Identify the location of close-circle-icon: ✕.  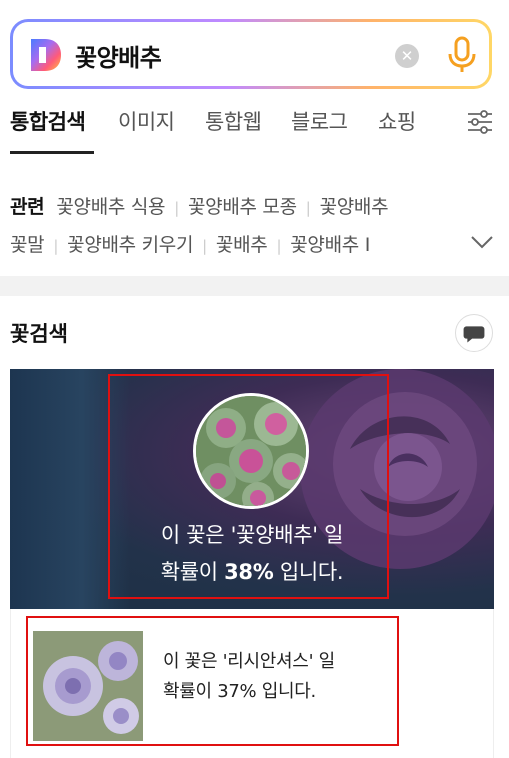
(407, 56).